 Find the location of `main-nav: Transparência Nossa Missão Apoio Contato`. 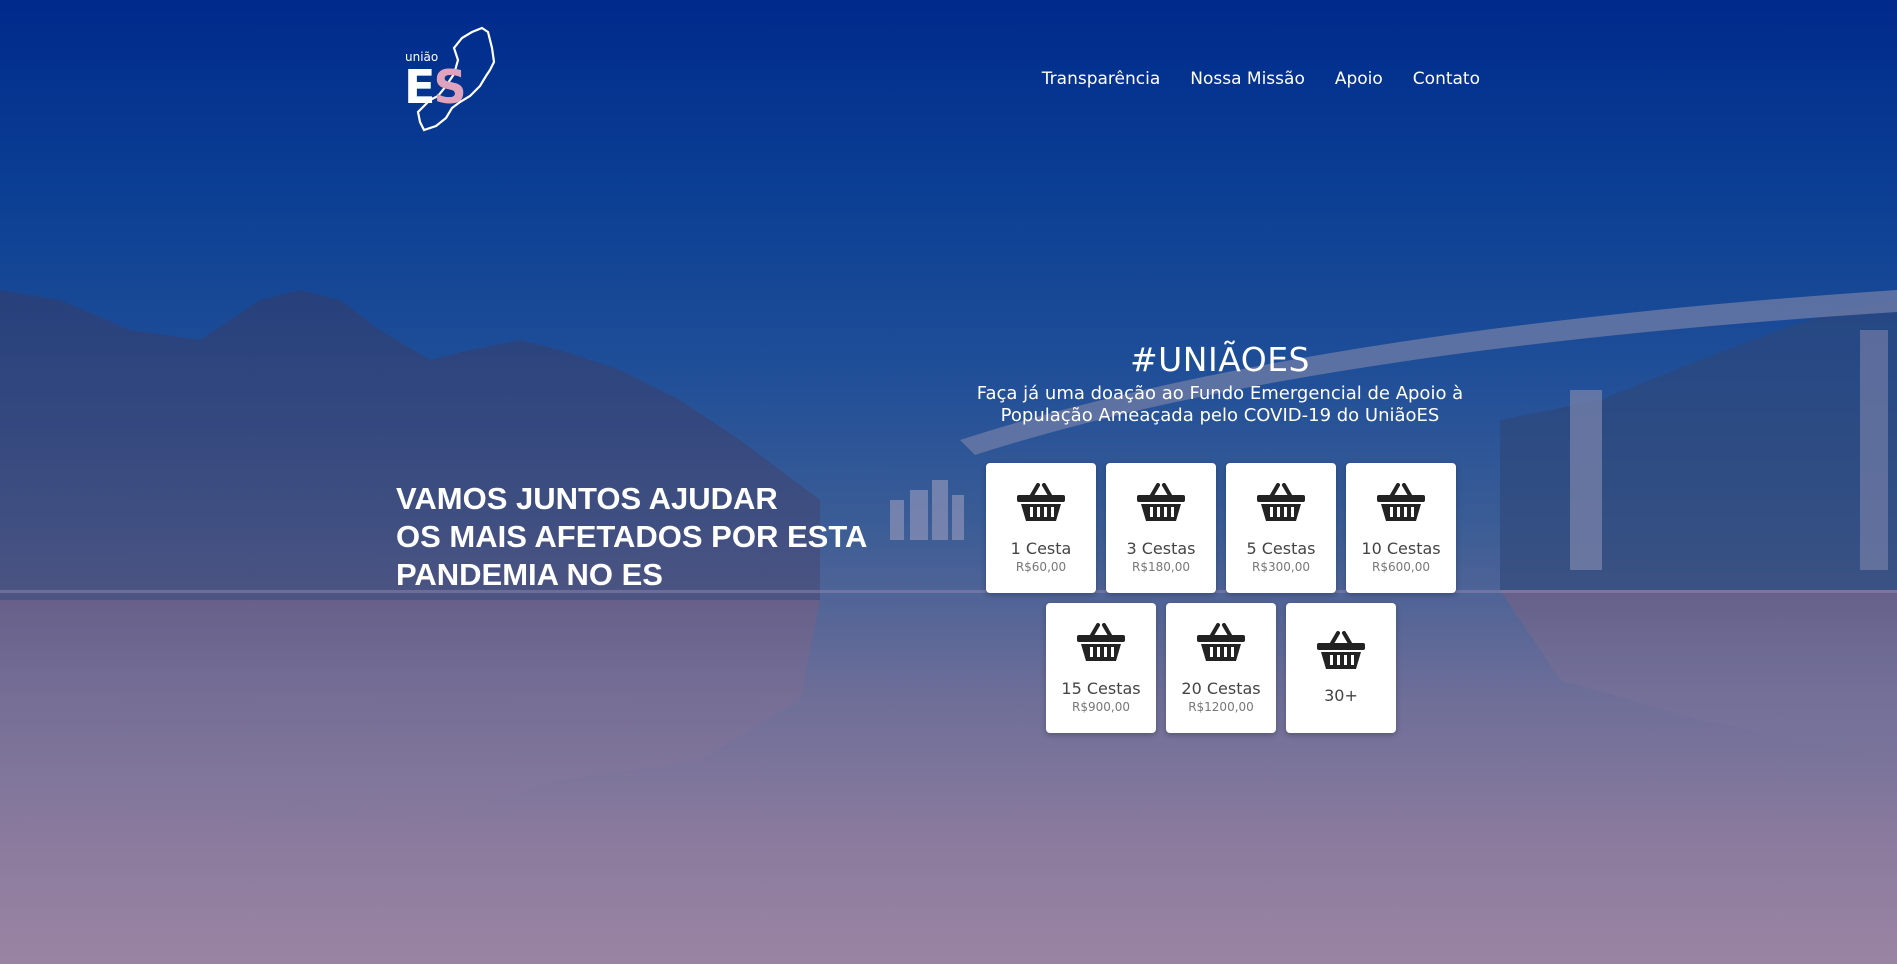

main-nav: Transparência Nossa Missão Apoio Contato is located at coordinates (1261, 79).